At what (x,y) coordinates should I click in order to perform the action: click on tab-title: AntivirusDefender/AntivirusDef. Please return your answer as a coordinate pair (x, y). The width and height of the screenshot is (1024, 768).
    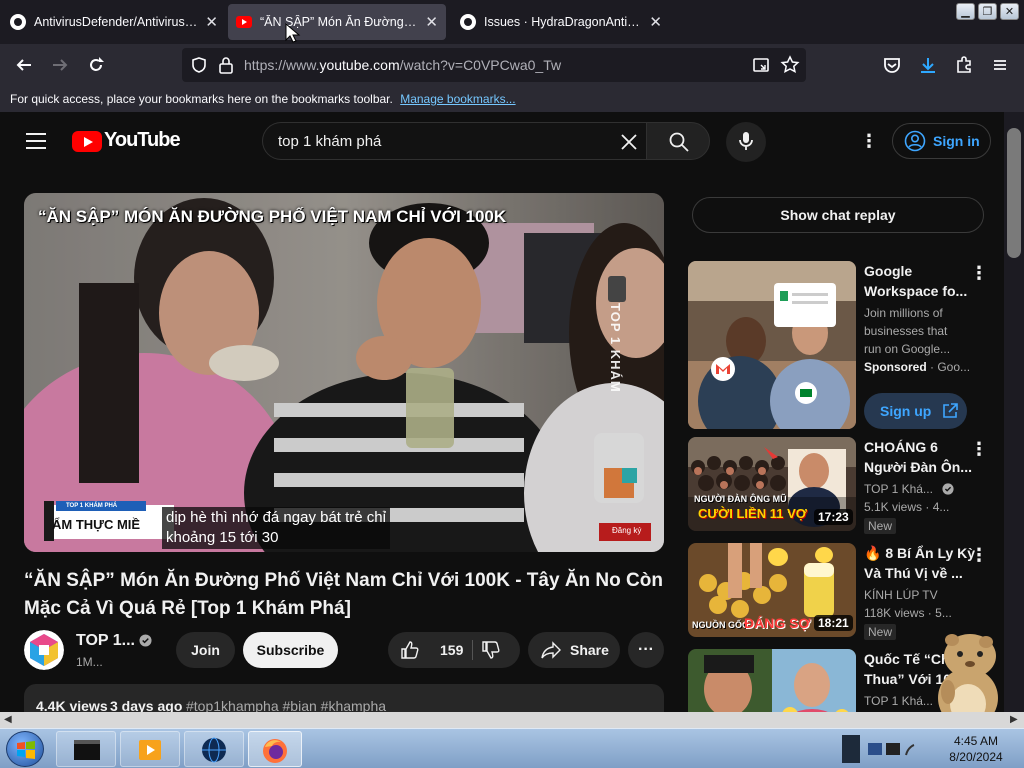
    Looking at the image, I should click on (117, 22).